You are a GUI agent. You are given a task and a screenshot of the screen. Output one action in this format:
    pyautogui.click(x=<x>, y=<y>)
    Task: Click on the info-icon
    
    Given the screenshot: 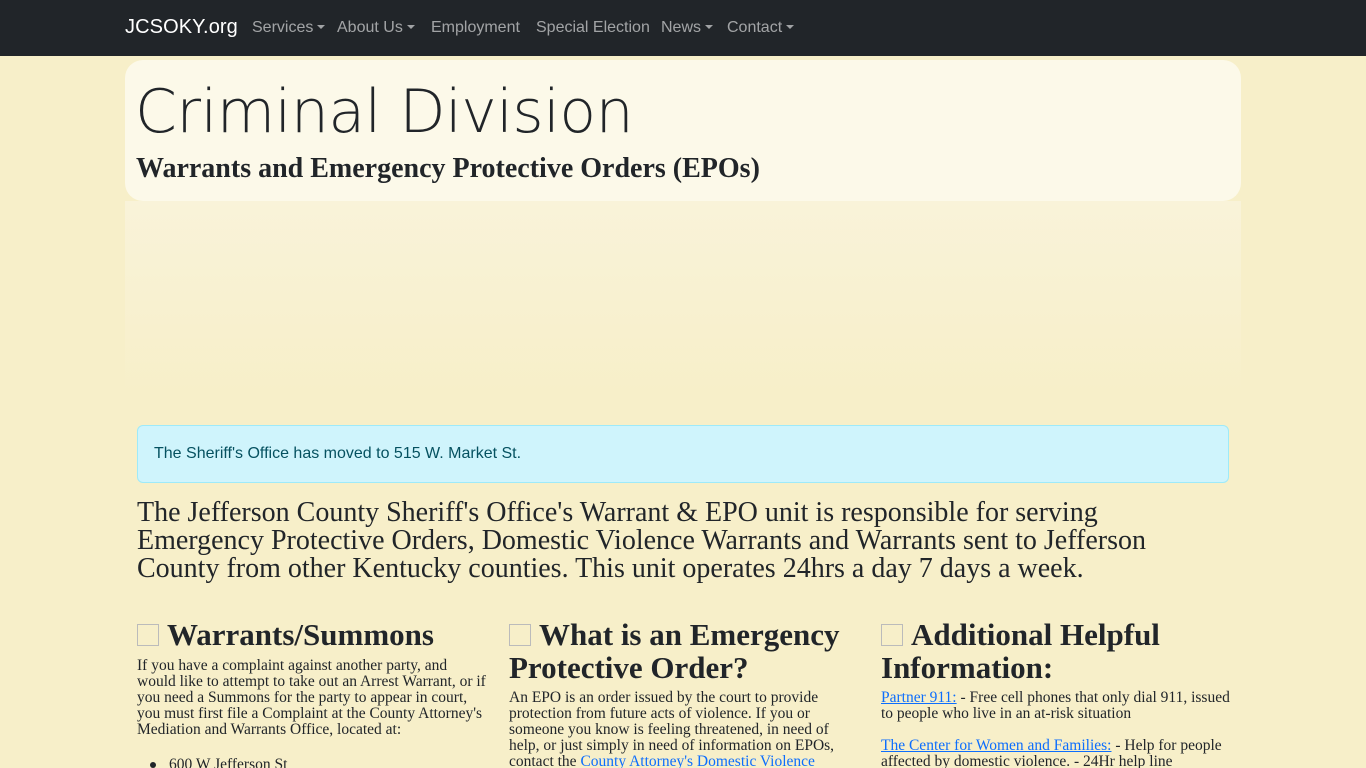 What is the action you would take?
    pyautogui.click(x=892, y=635)
    